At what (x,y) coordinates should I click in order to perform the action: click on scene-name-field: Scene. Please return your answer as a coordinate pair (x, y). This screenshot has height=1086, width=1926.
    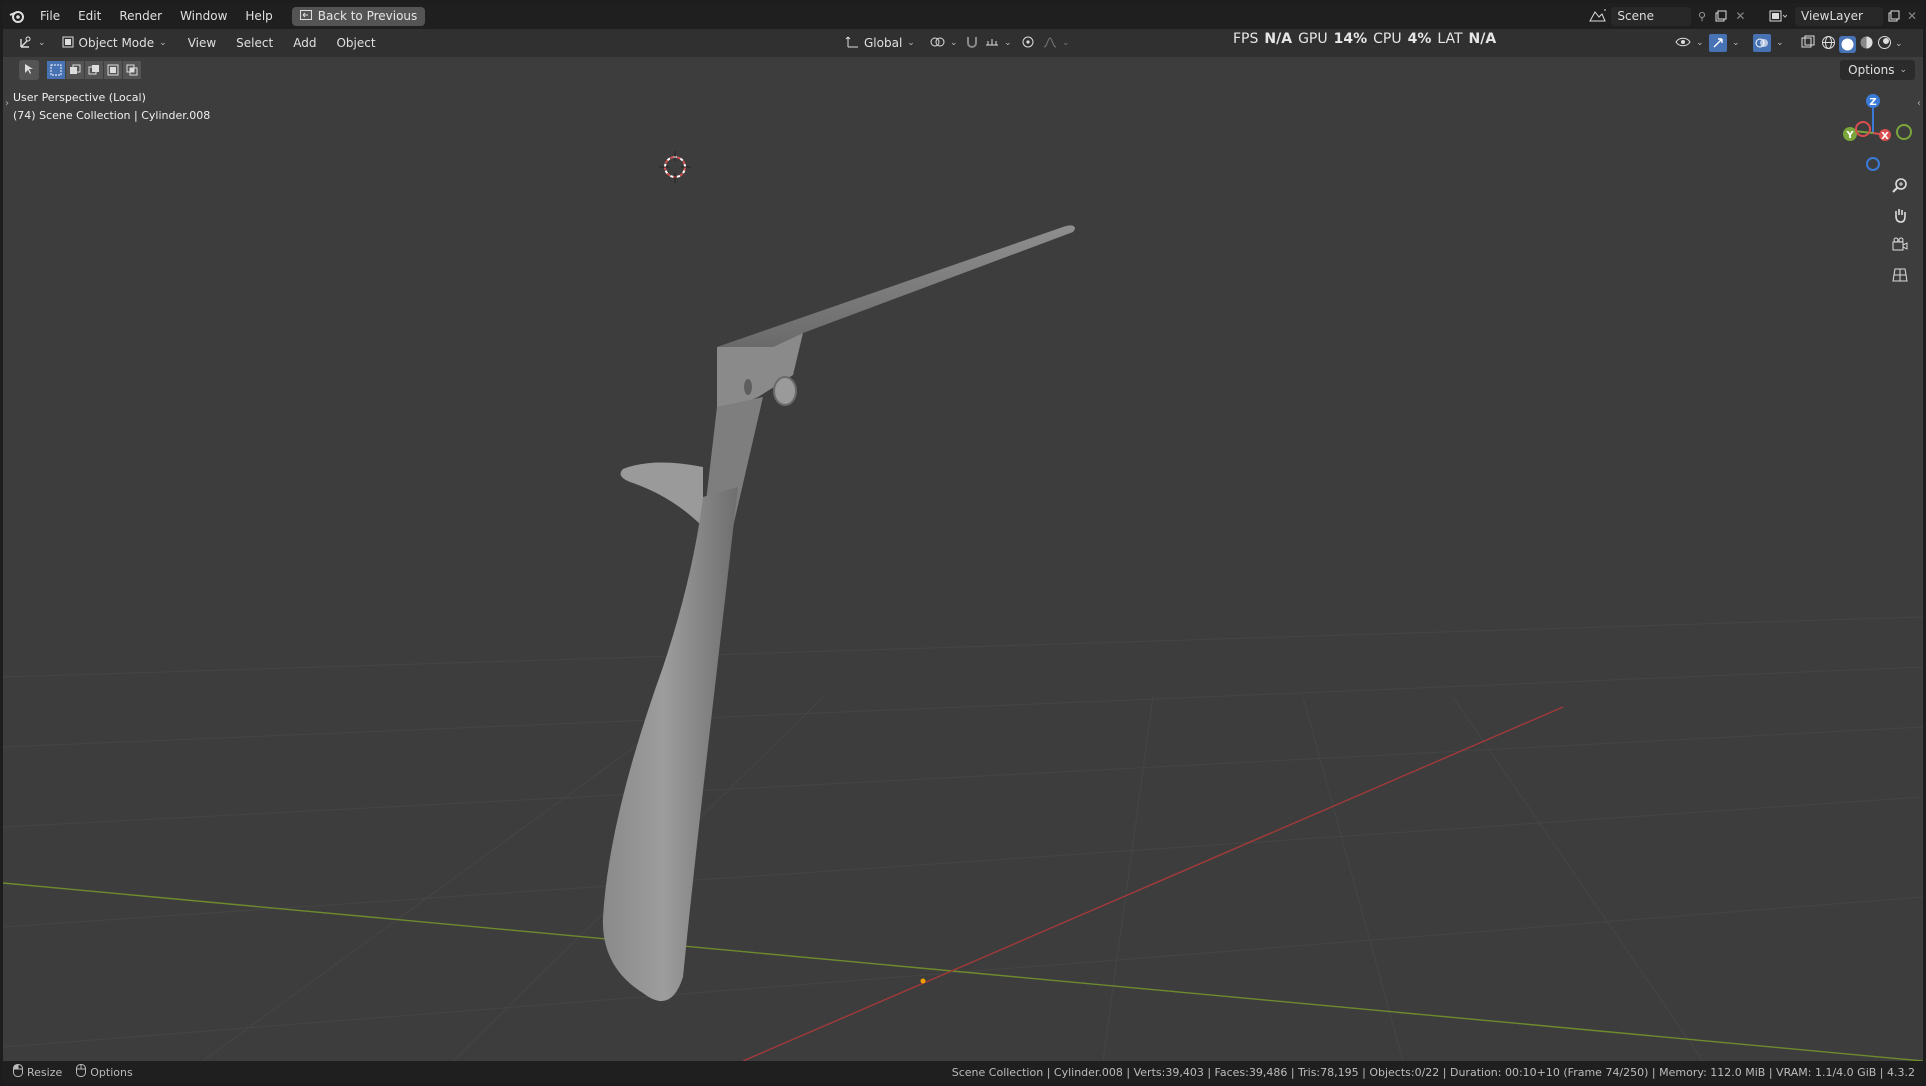
    Looking at the image, I should click on (1651, 16).